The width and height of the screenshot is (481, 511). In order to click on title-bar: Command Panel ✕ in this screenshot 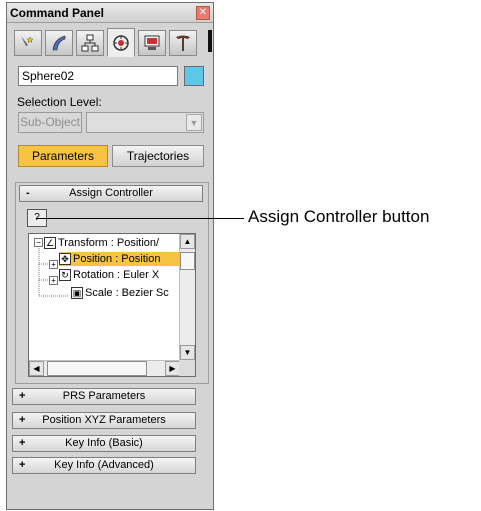, I will do `click(110, 13)`.